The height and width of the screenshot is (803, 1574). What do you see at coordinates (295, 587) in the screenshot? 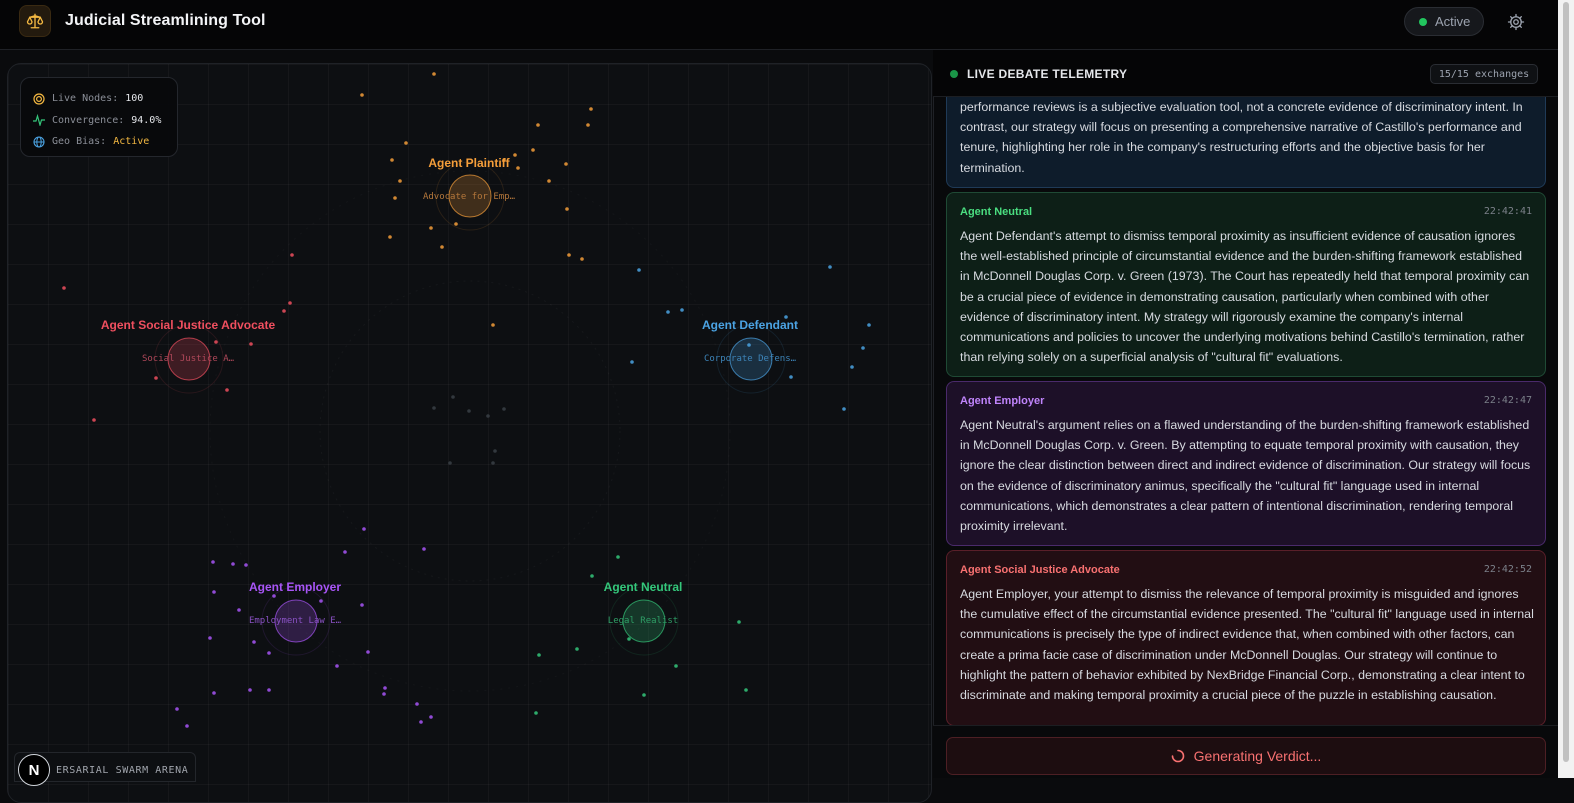
I see `agent-employer-label: Agent Employer` at bounding box center [295, 587].